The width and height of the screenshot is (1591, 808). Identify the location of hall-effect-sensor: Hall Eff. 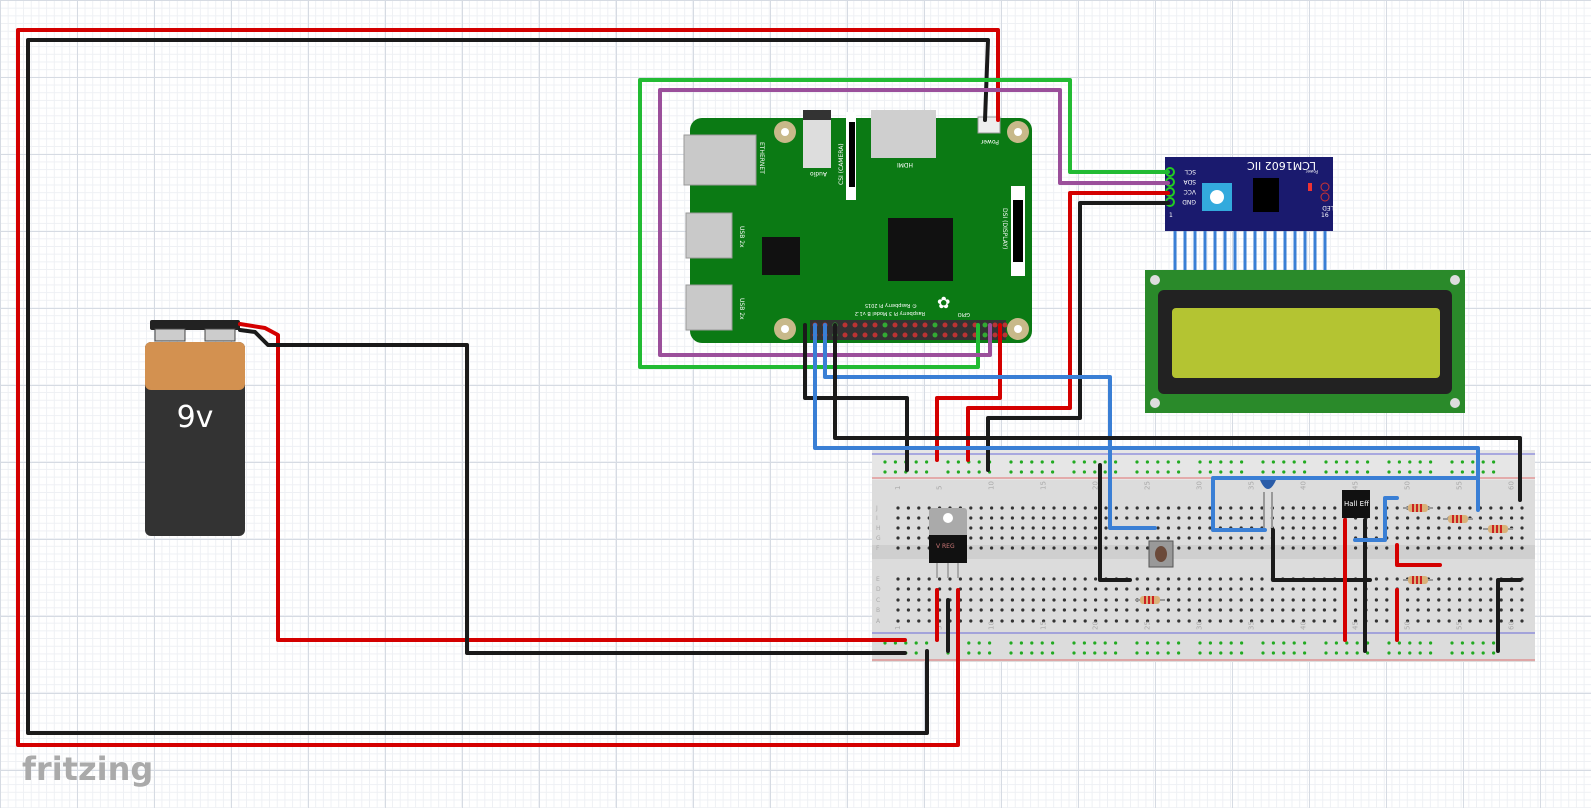
(1356, 504).